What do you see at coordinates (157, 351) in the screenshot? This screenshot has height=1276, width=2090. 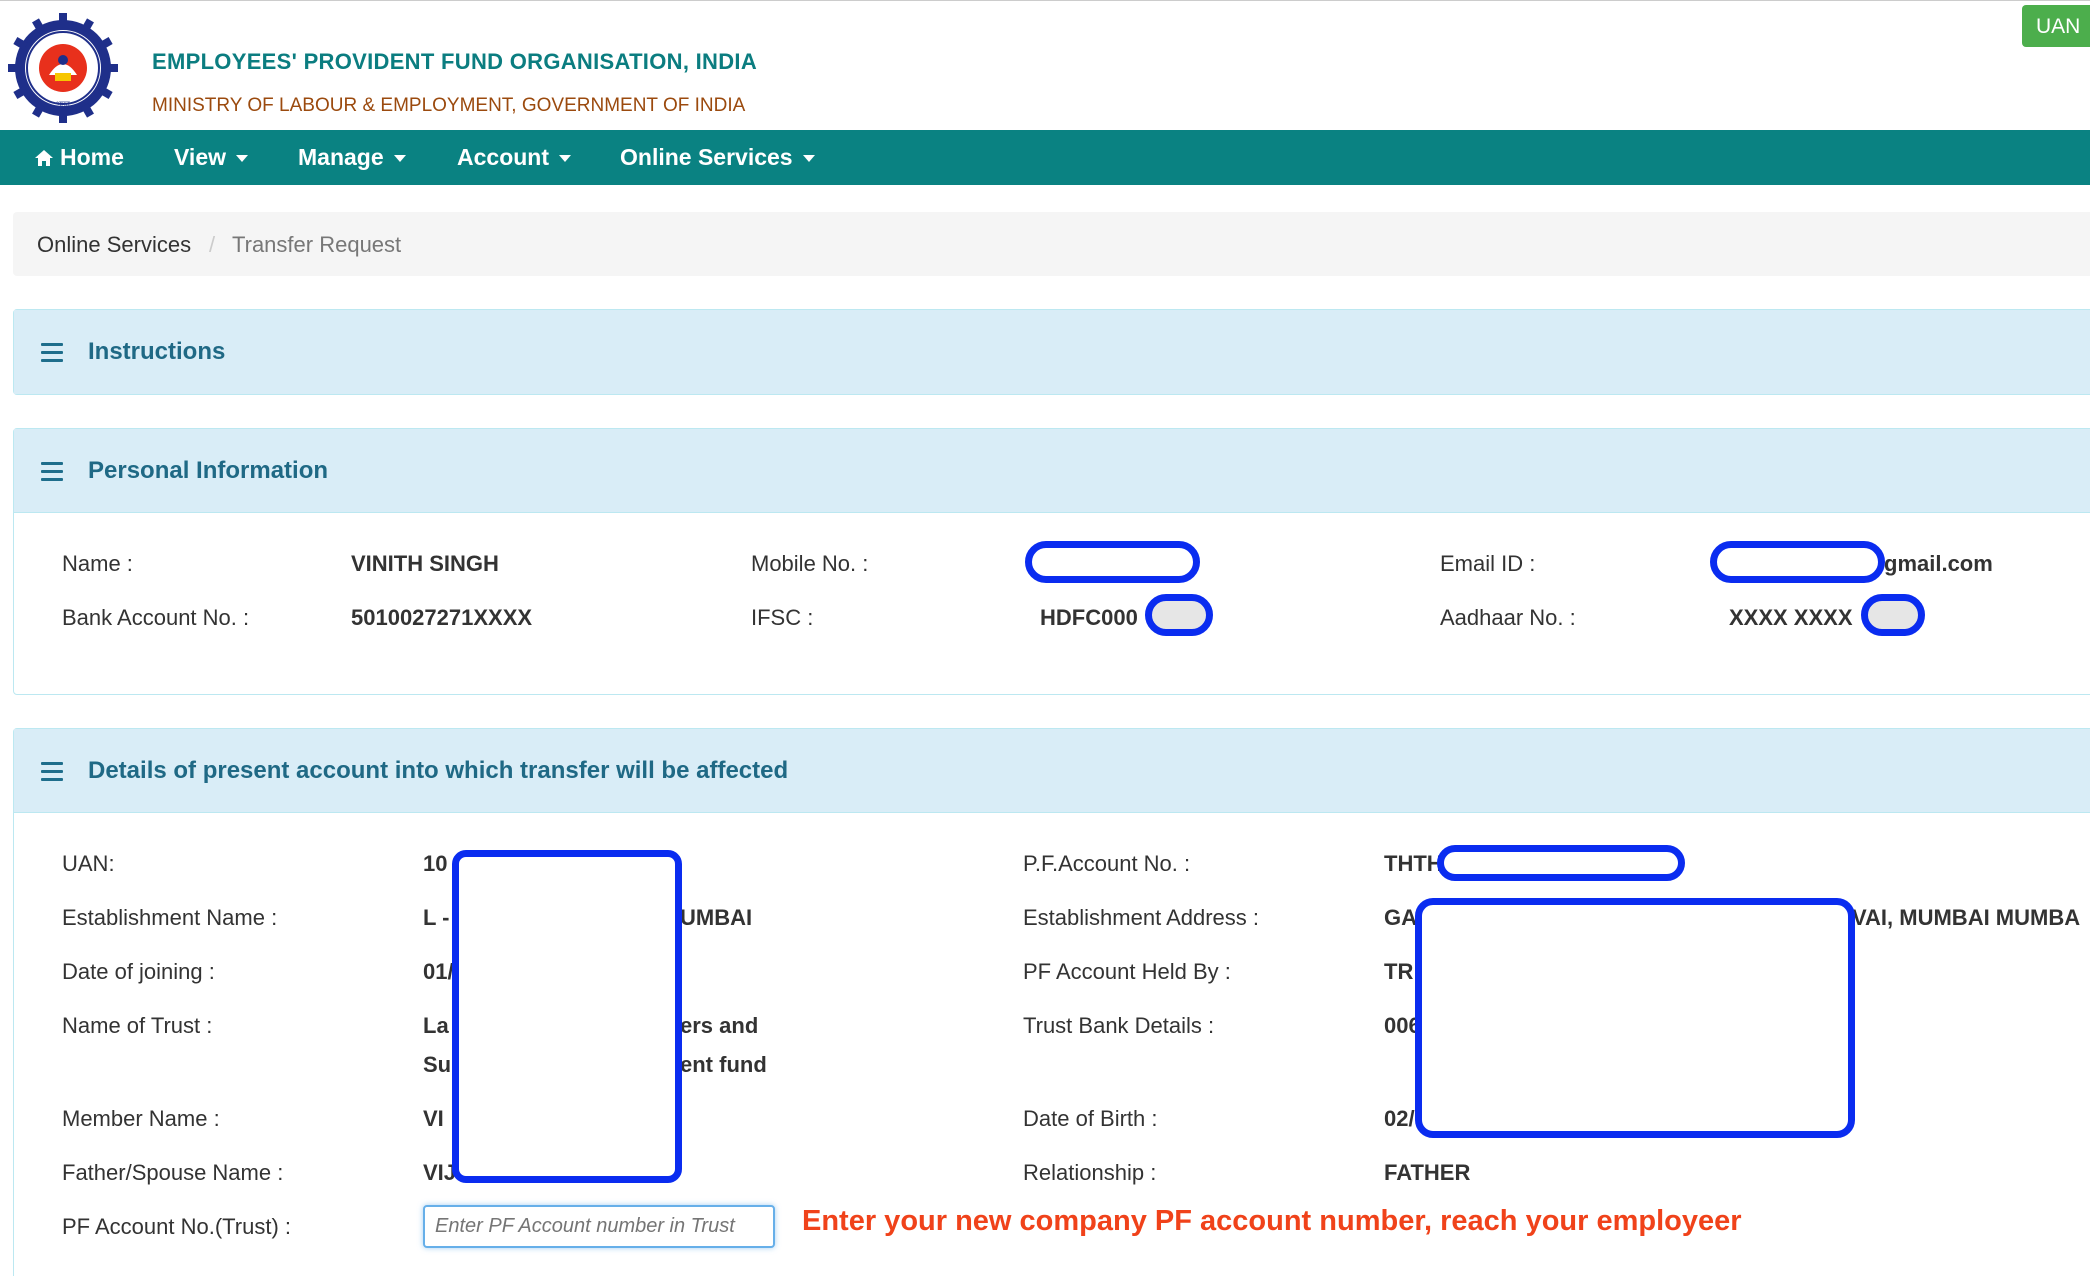 I see `instructions-title: Instructions` at bounding box center [157, 351].